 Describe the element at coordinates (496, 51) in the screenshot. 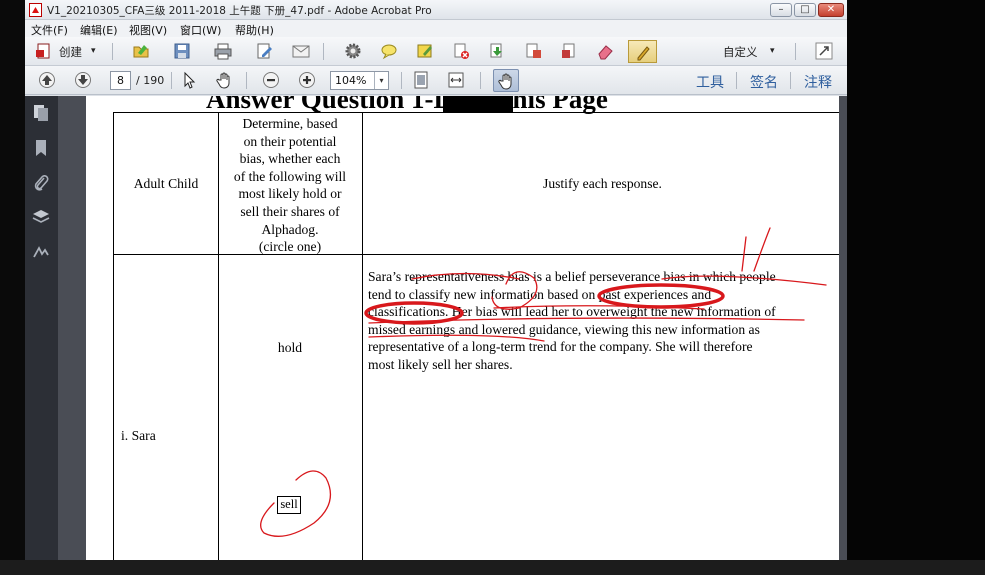

I see `extract-pages-icon` at that location.